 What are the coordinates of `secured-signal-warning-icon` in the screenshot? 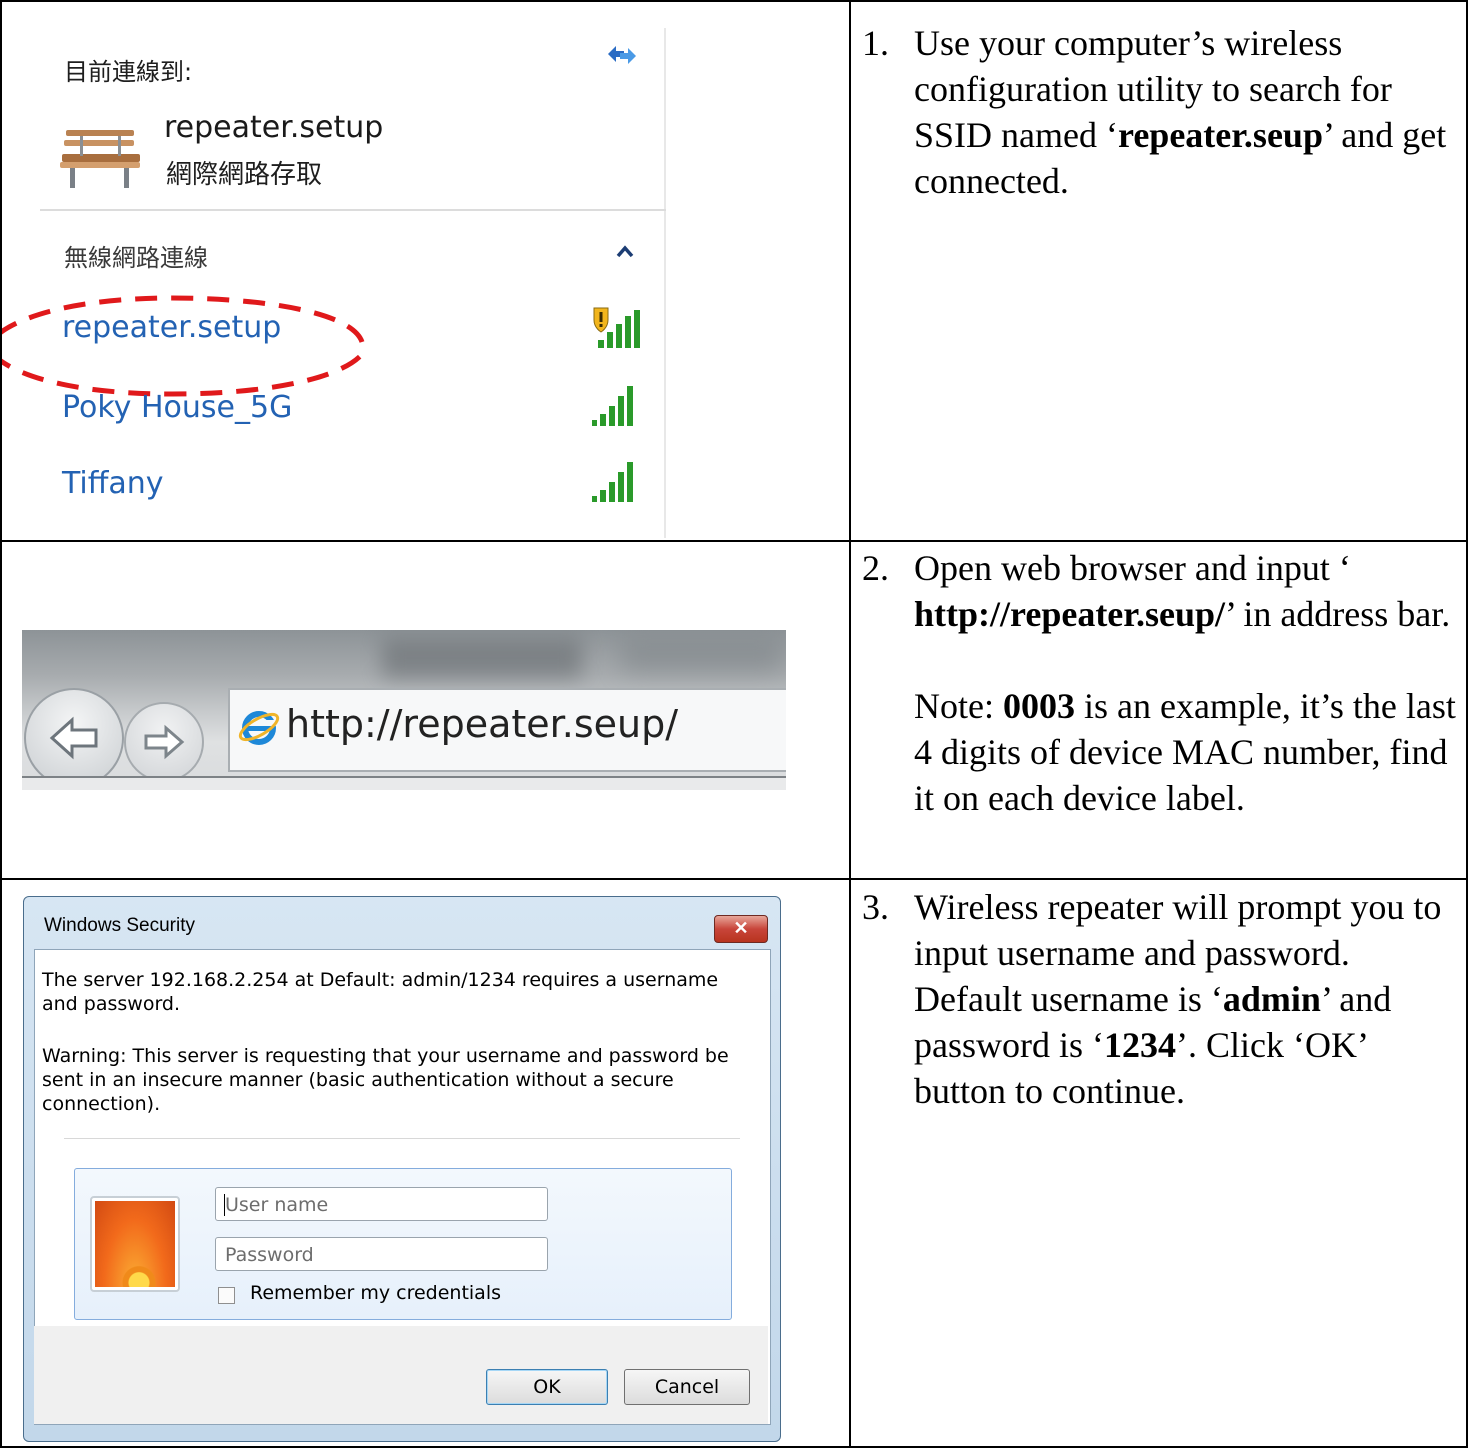 It's located at (616, 327).